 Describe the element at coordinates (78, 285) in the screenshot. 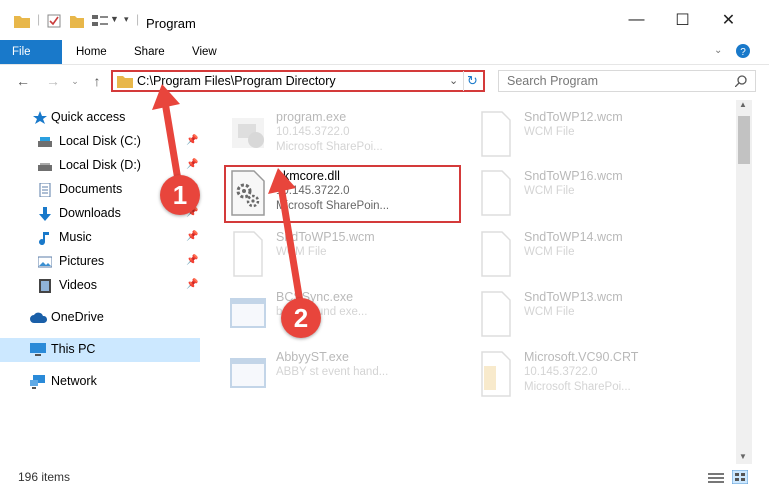

I see `sidebar-item-label: Videos` at that location.